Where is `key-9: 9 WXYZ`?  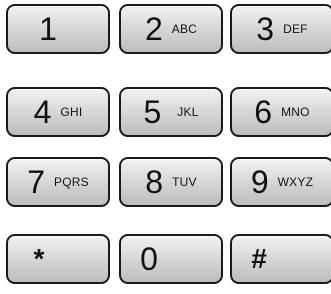
key-9: 9 WXYZ is located at coordinates (280, 182).